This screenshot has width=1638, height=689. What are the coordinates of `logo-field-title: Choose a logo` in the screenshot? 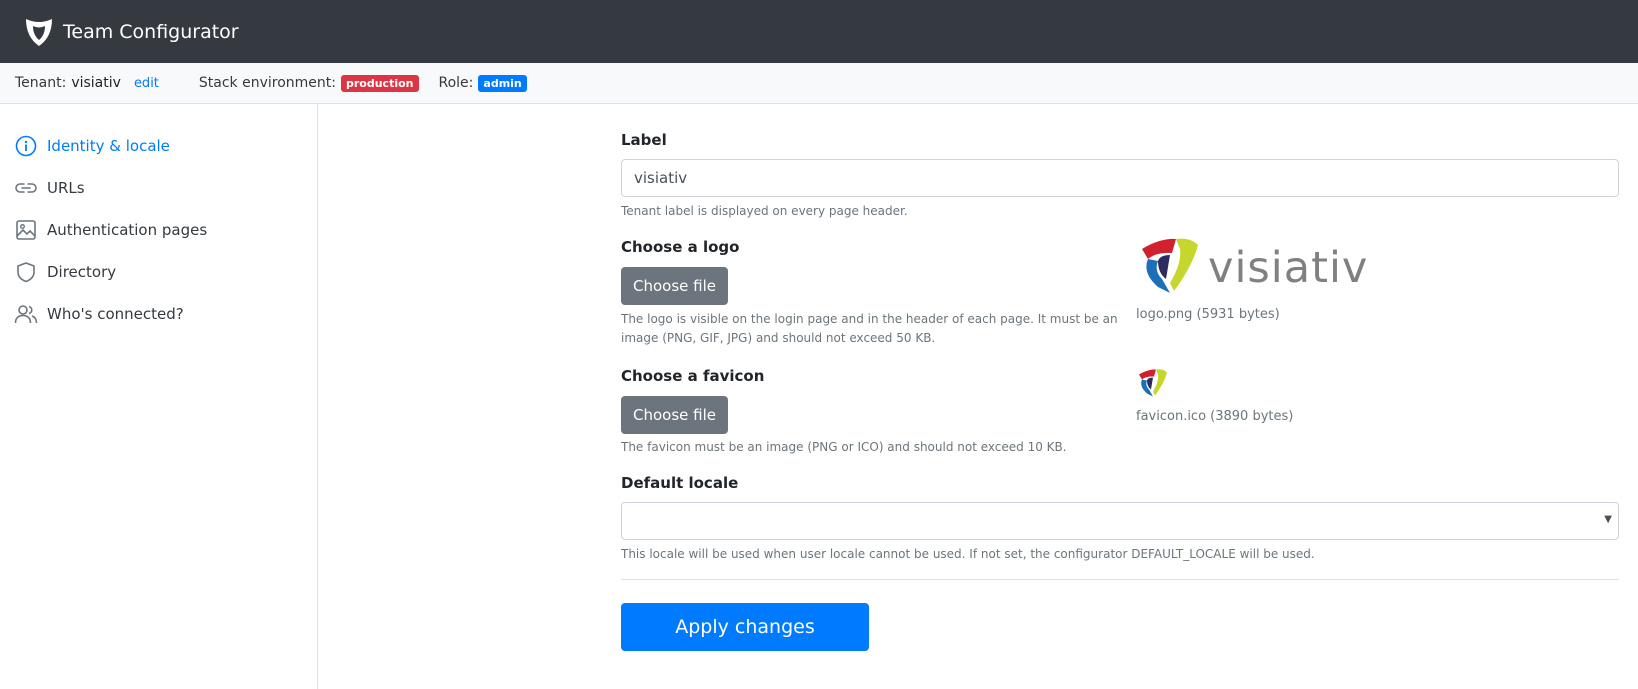 It's located at (680, 247).